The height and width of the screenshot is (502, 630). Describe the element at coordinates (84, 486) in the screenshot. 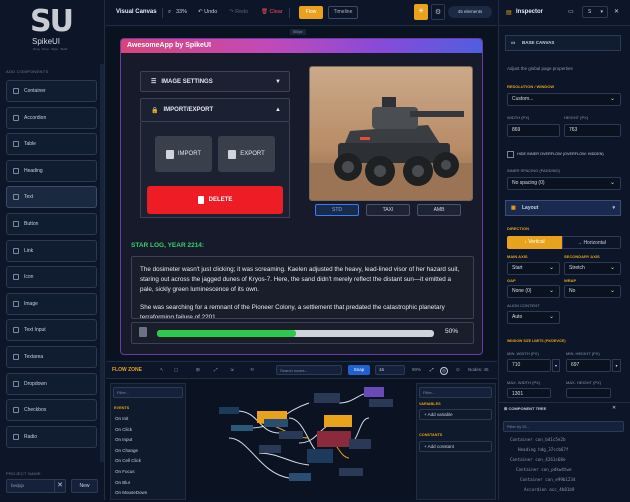

I see `new-project-button: New` at that location.